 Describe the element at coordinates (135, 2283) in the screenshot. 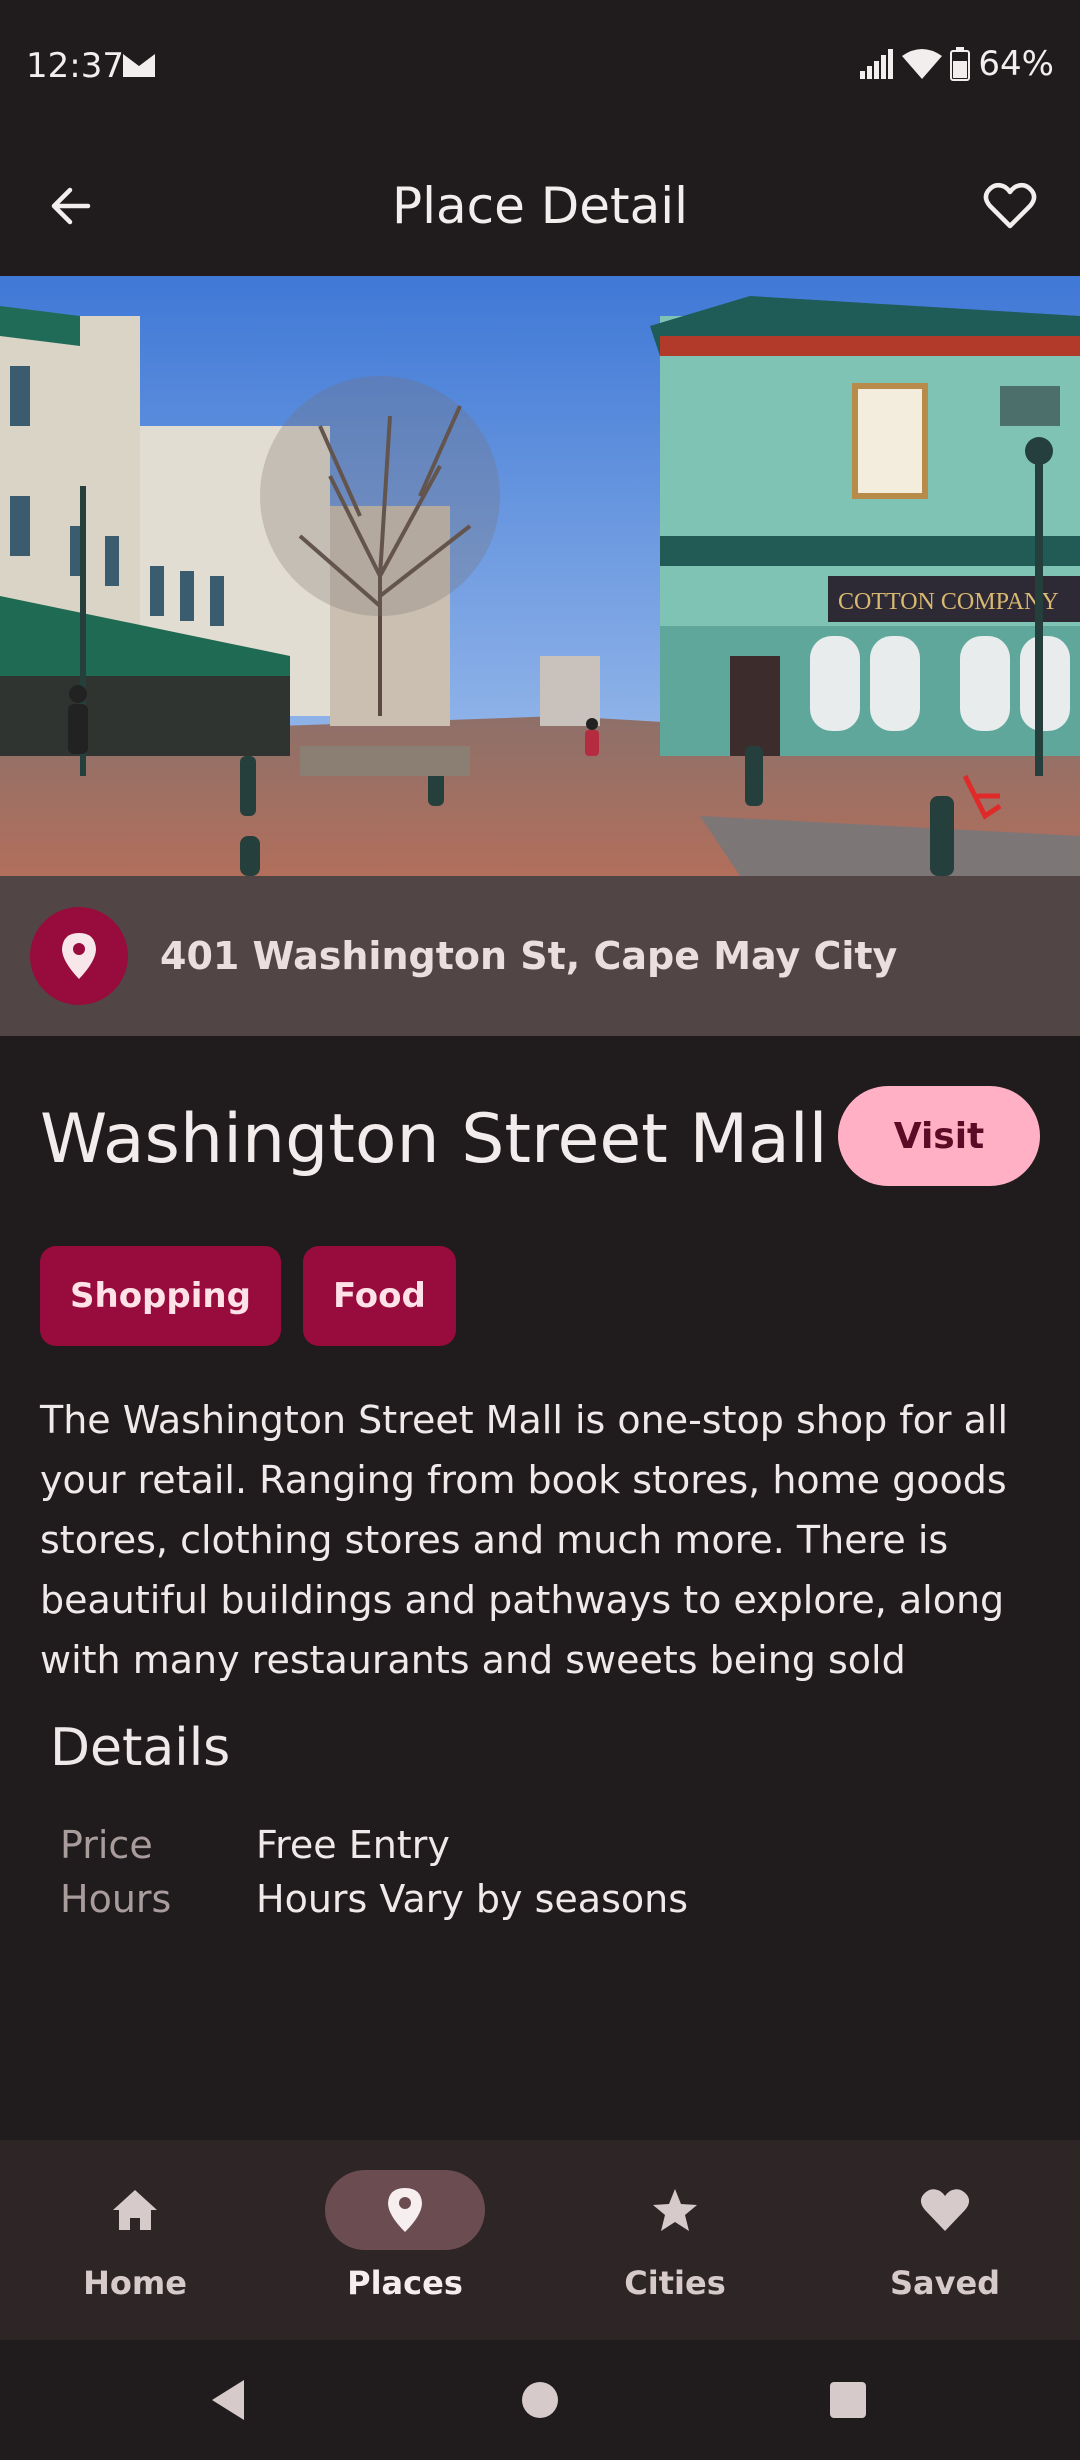

I see `nav-label: Home` at that location.